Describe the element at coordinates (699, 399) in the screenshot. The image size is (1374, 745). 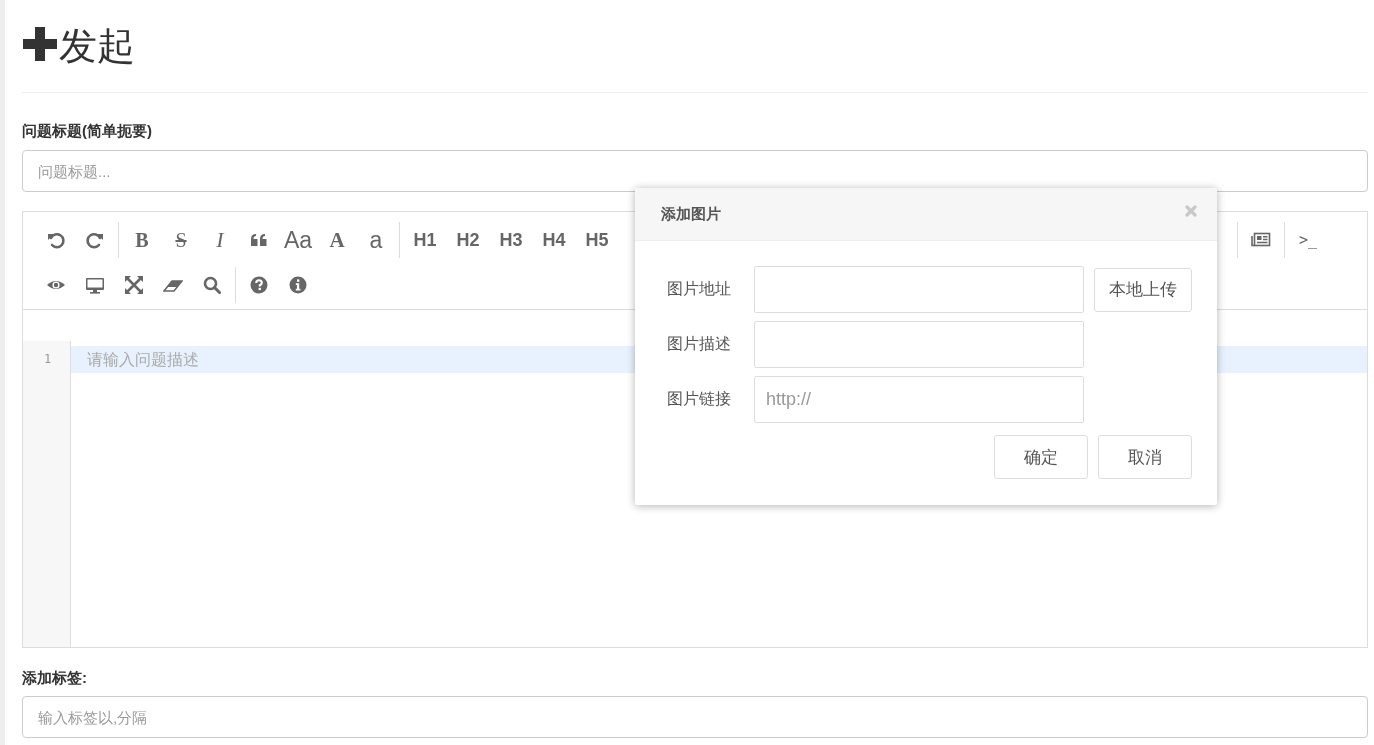
I see `field-label: 图片链接` at that location.